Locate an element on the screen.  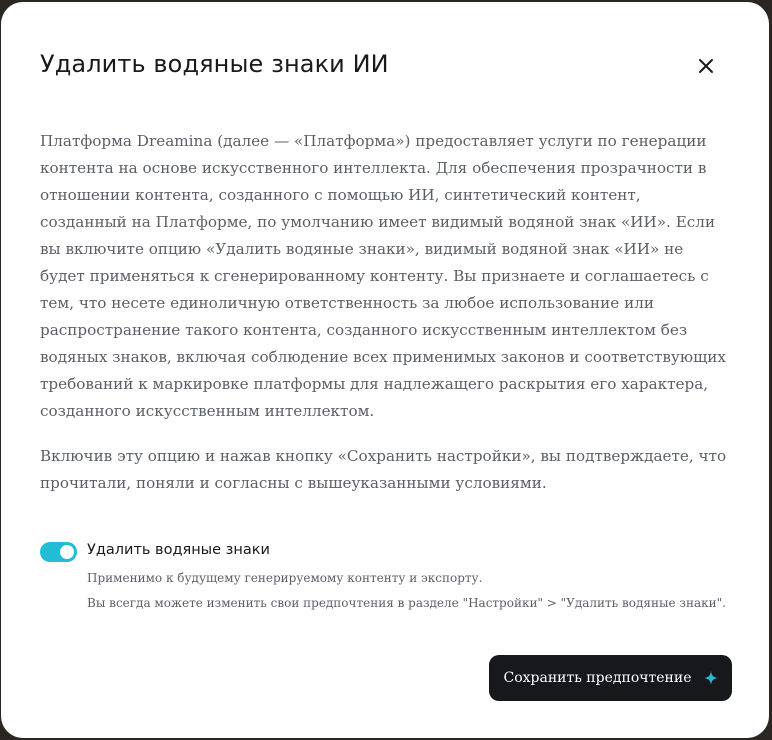
save-button-label: Сохранить предпочтение is located at coordinates (597, 678).